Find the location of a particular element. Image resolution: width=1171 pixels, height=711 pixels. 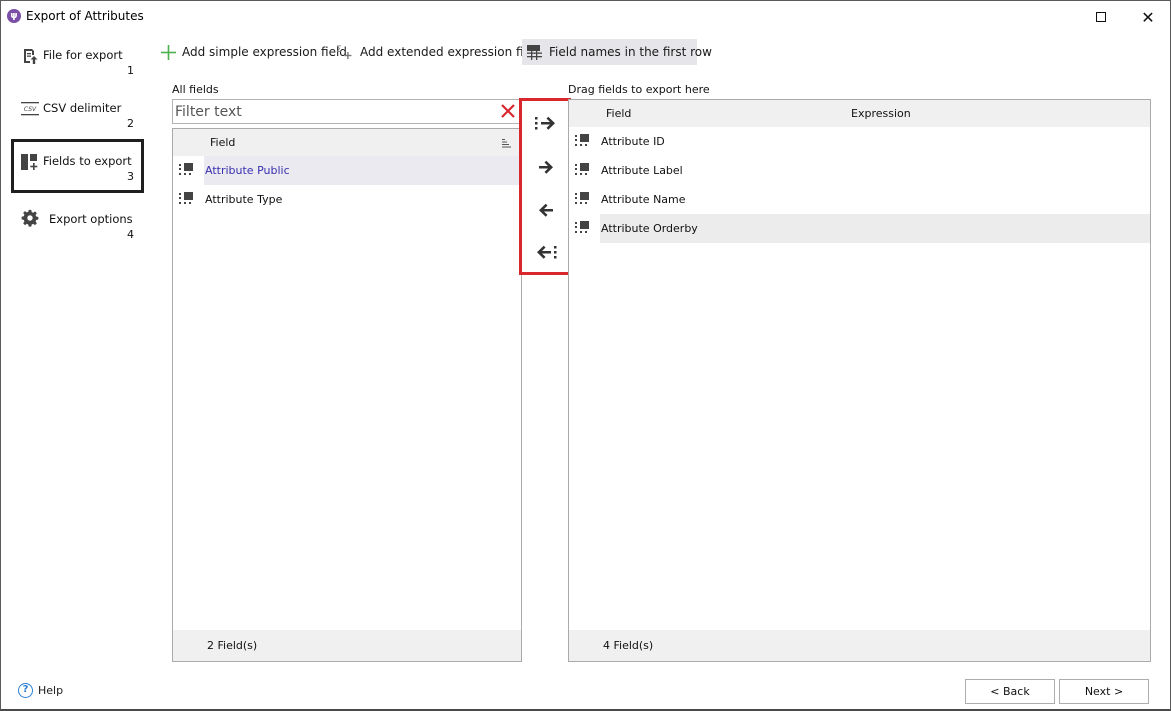

add-simple-expression-button: Add simple expression field is located at coordinates (254, 52).